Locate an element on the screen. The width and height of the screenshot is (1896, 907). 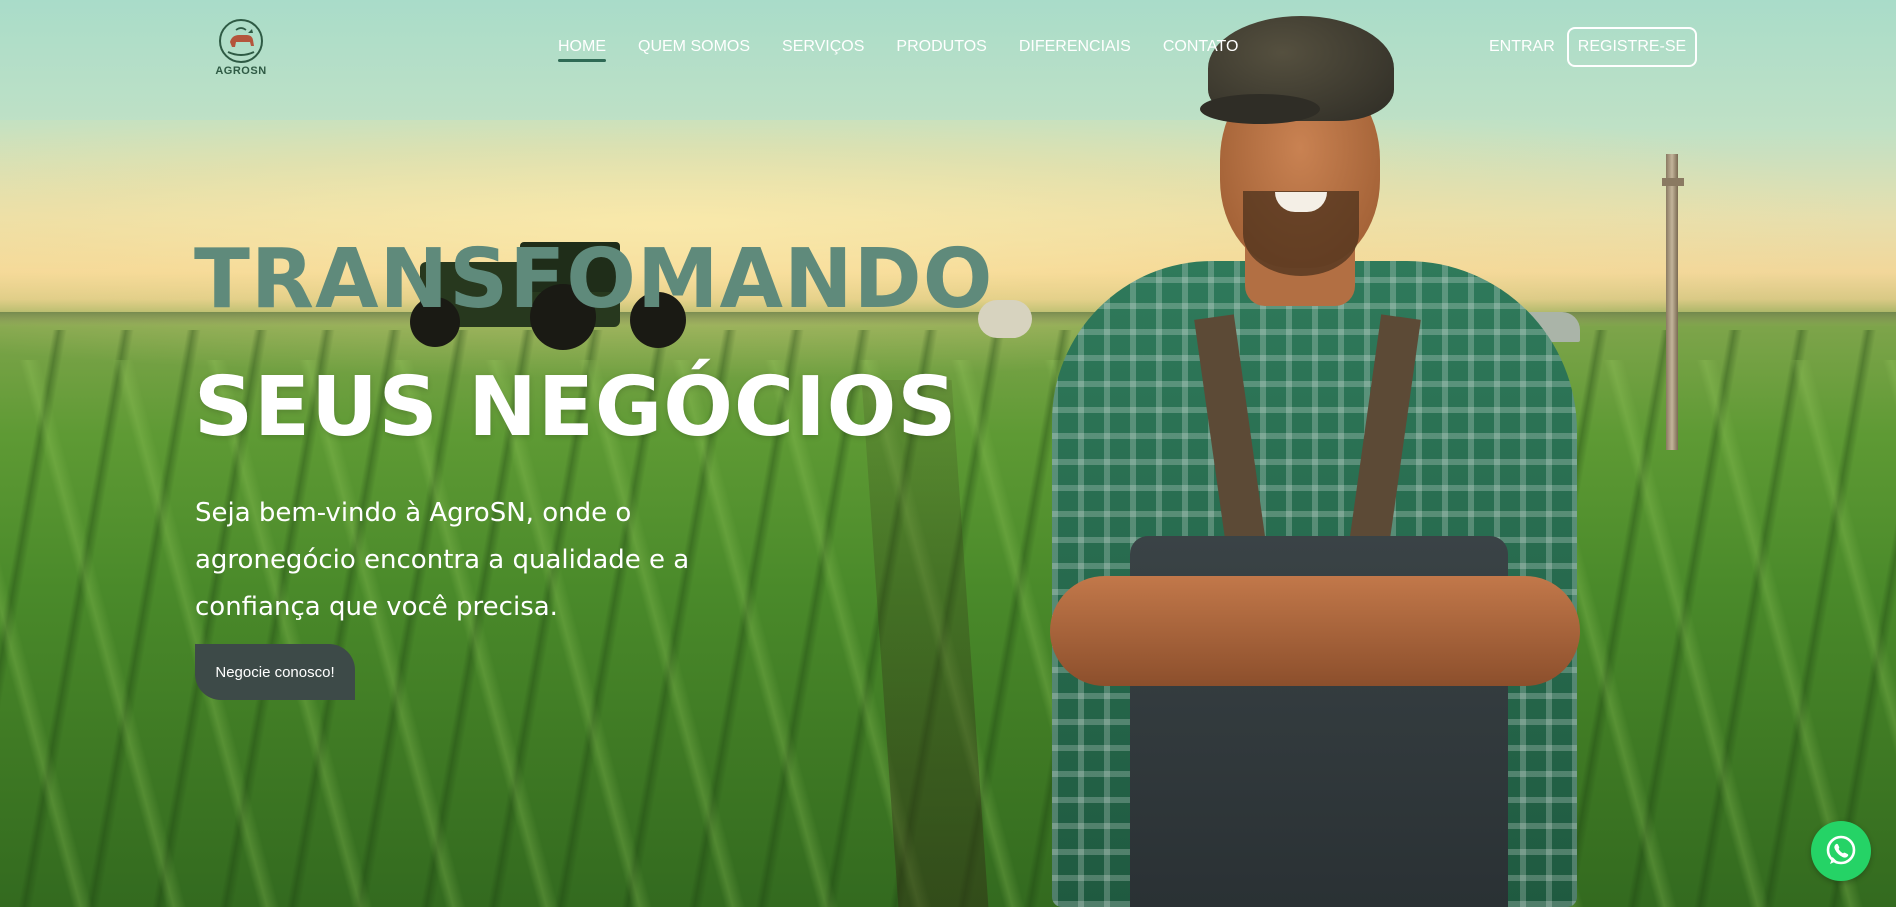
headline-line-2: SEUS NEGÓCIOS is located at coordinates (576, 407).